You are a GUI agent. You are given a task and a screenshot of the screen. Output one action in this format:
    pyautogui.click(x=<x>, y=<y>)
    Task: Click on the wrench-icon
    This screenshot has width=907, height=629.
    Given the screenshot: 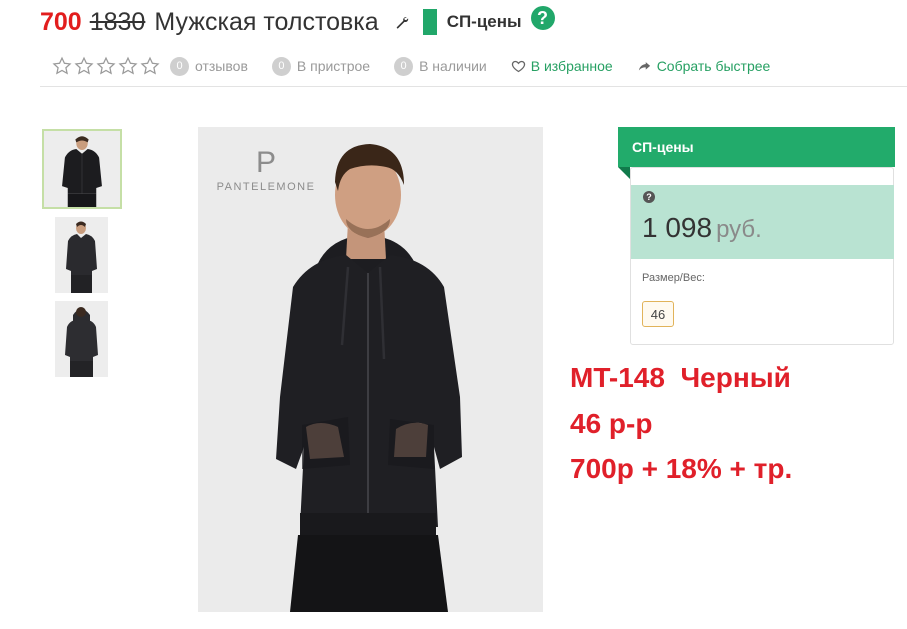 What is the action you would take?
    pyautogui.click(x=402, y=22)
    